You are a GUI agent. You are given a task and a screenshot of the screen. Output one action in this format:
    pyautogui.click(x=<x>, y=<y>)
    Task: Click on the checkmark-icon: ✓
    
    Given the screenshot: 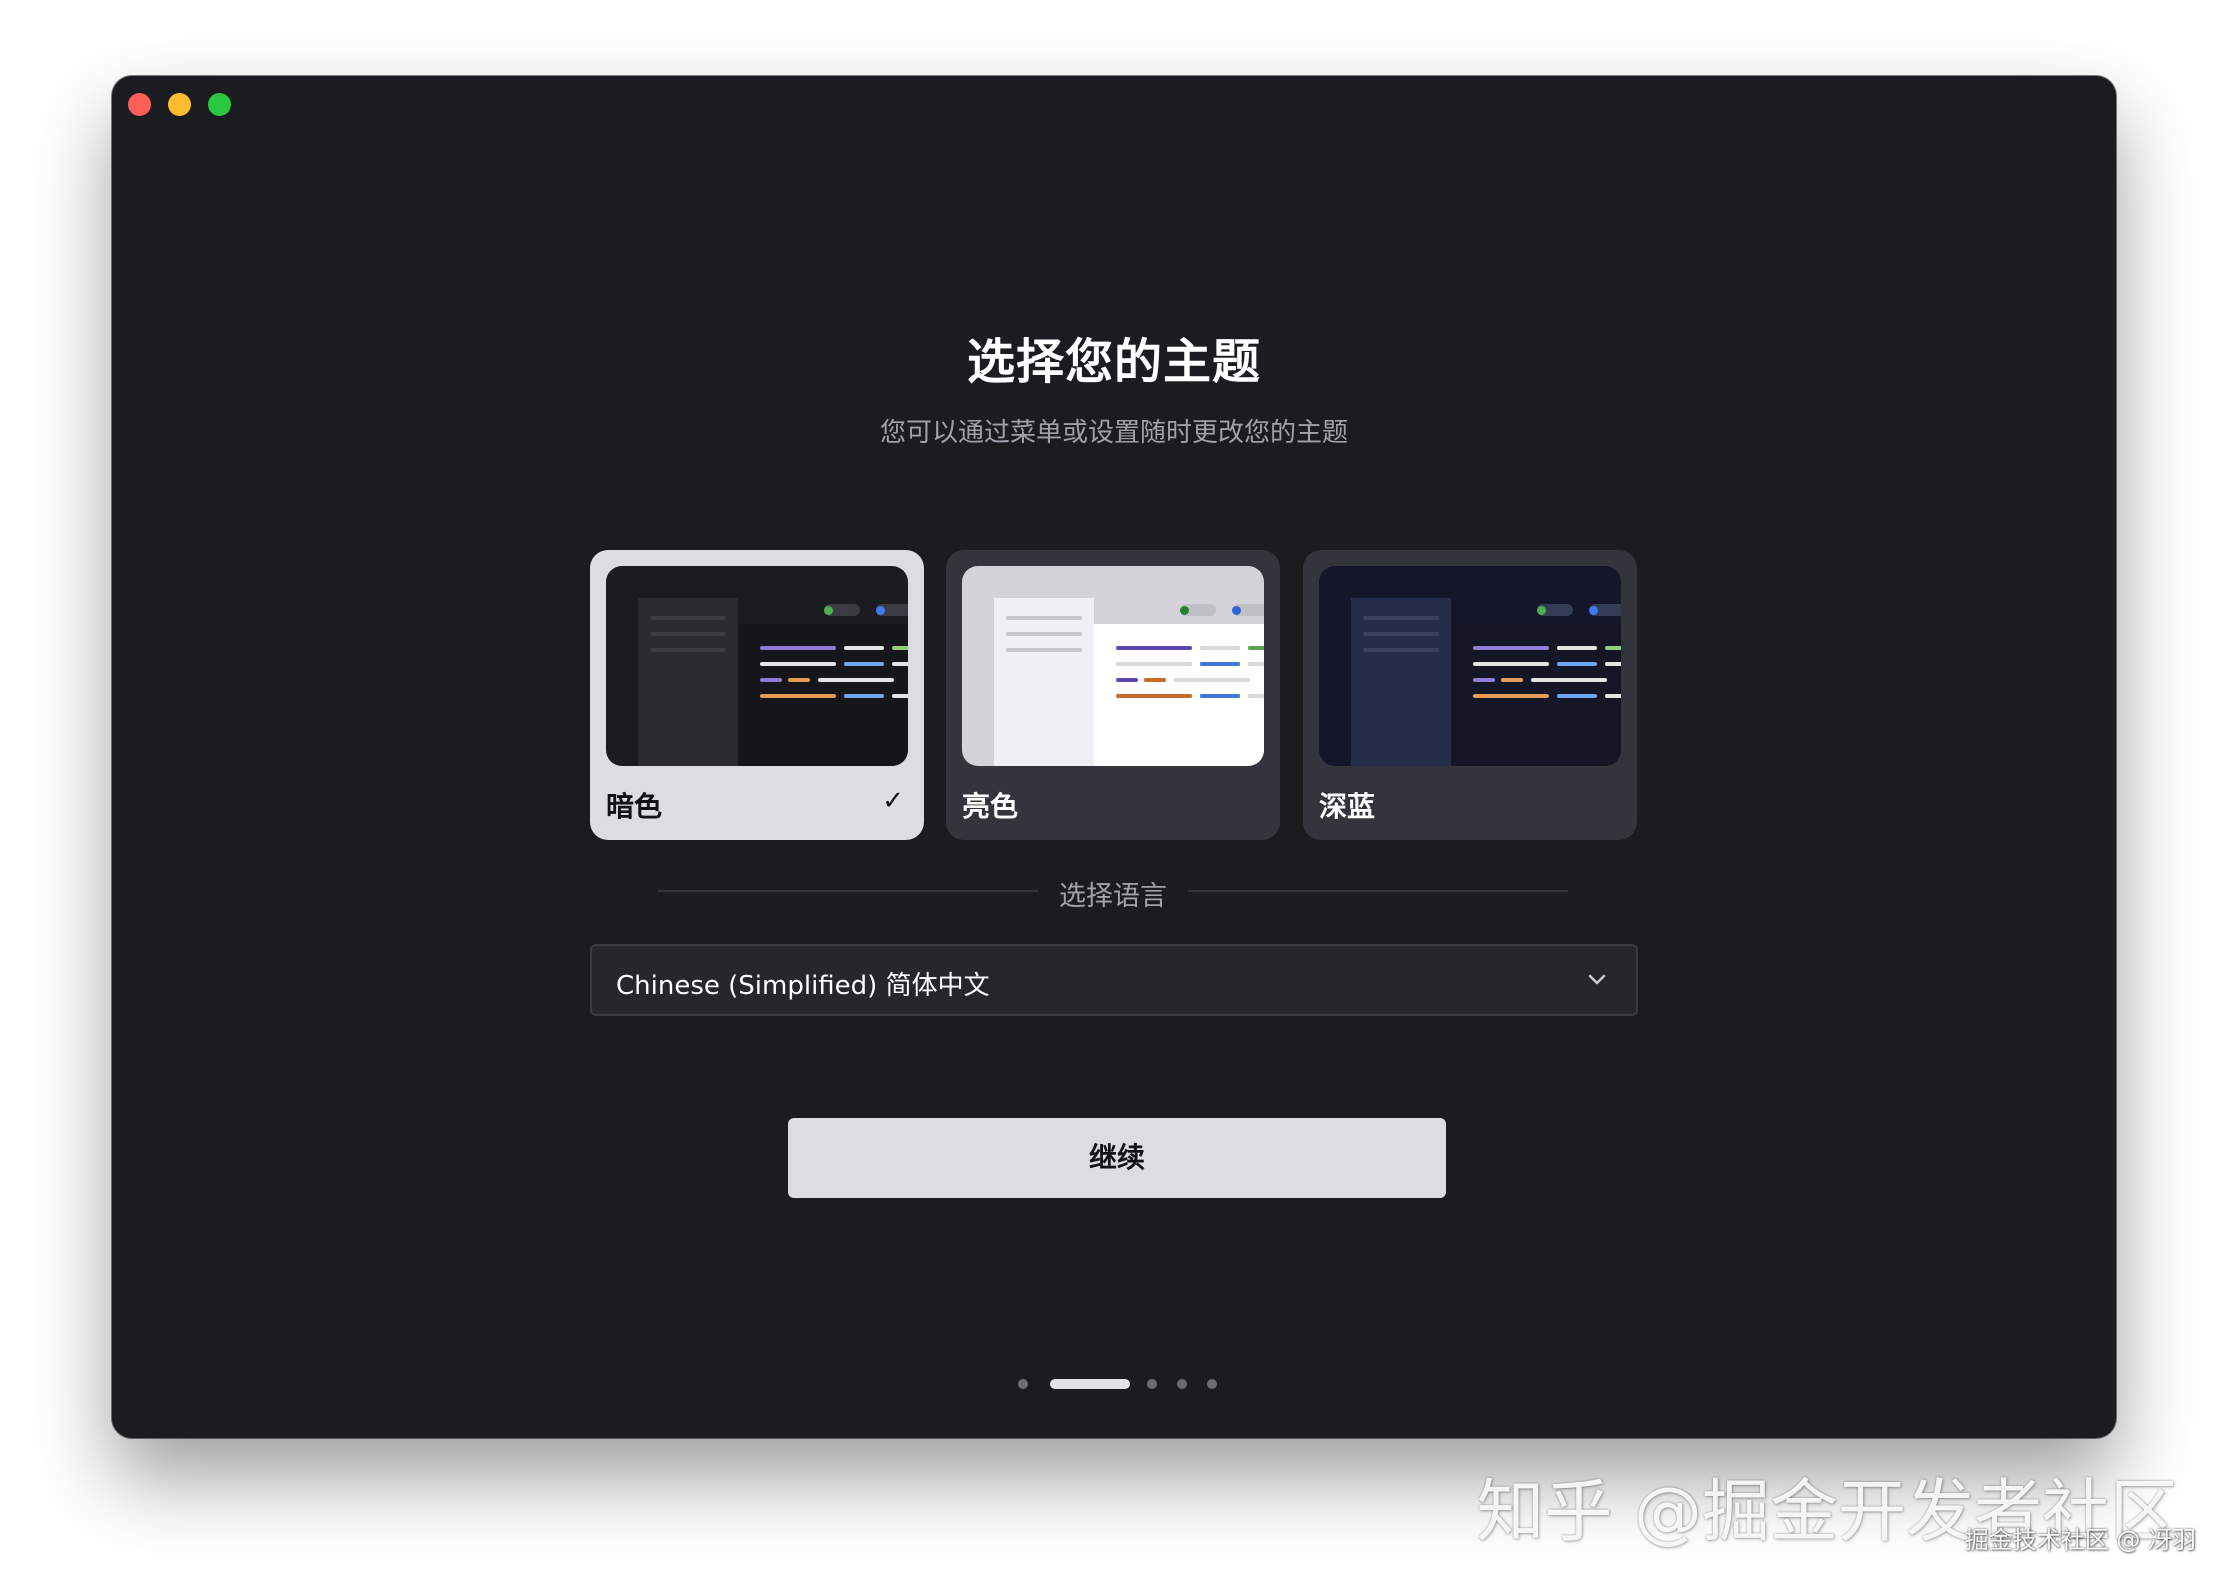 What is the action you would take?
    pyautogui.click(x=893, y=801)
    